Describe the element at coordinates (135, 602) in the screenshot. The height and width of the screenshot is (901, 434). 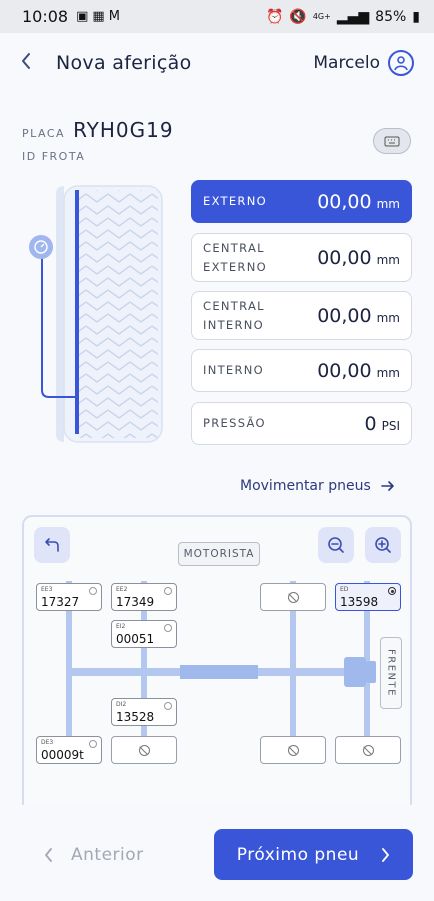
I see `tire-slot-number: 17349` at that location.